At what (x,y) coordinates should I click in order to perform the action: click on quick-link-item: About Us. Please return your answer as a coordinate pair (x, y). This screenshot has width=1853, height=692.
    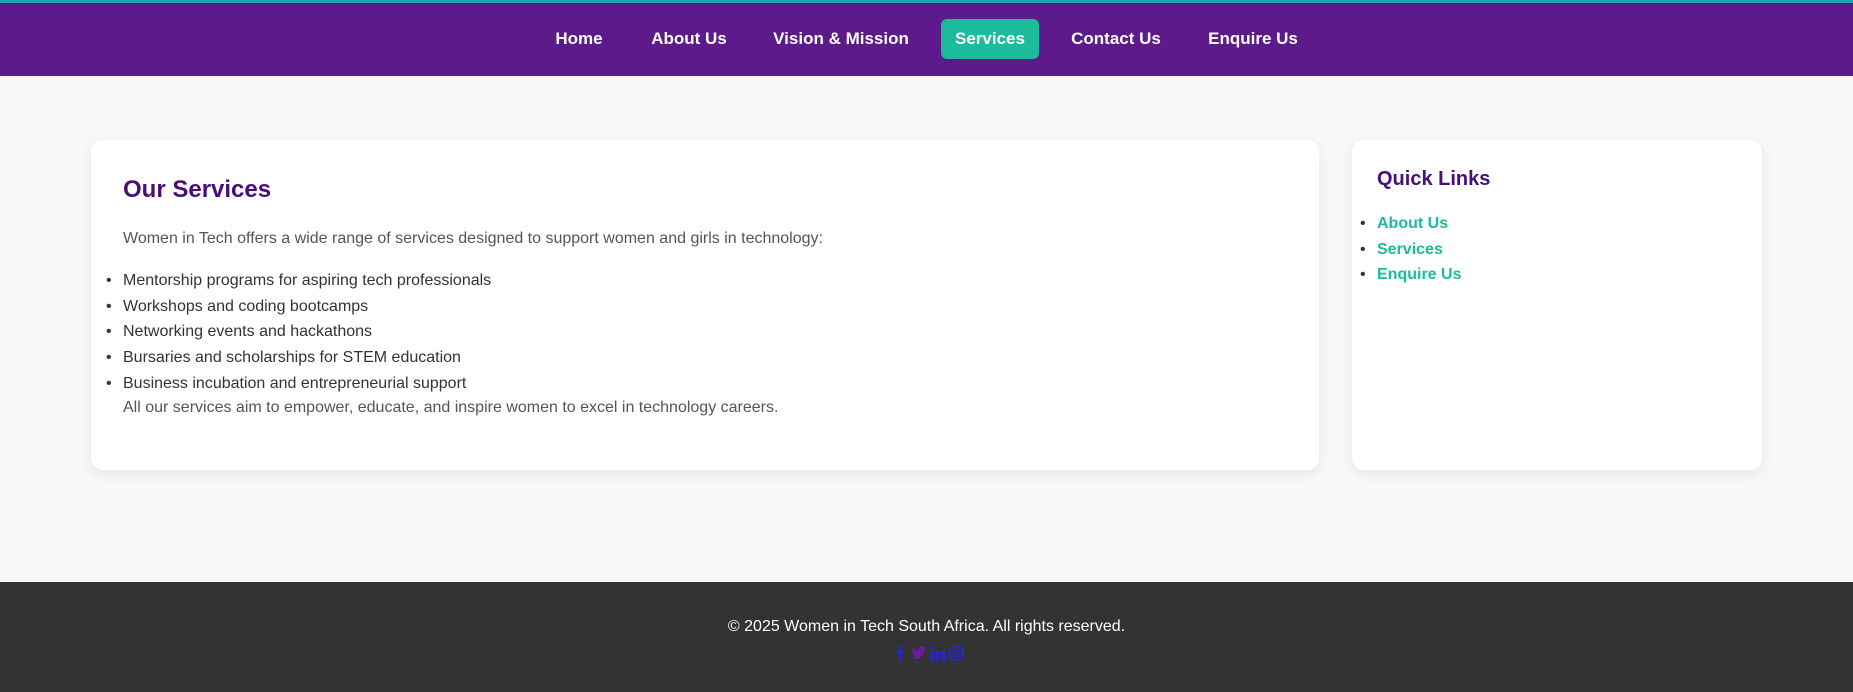
    Looking at the image, I should click on (1410, 227).